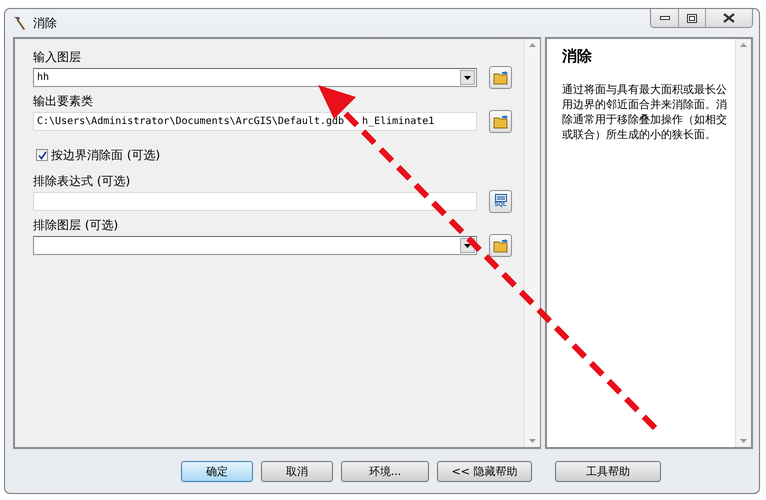 The image size is (766, 500). I want to click on close-icon, so click(729, 18).